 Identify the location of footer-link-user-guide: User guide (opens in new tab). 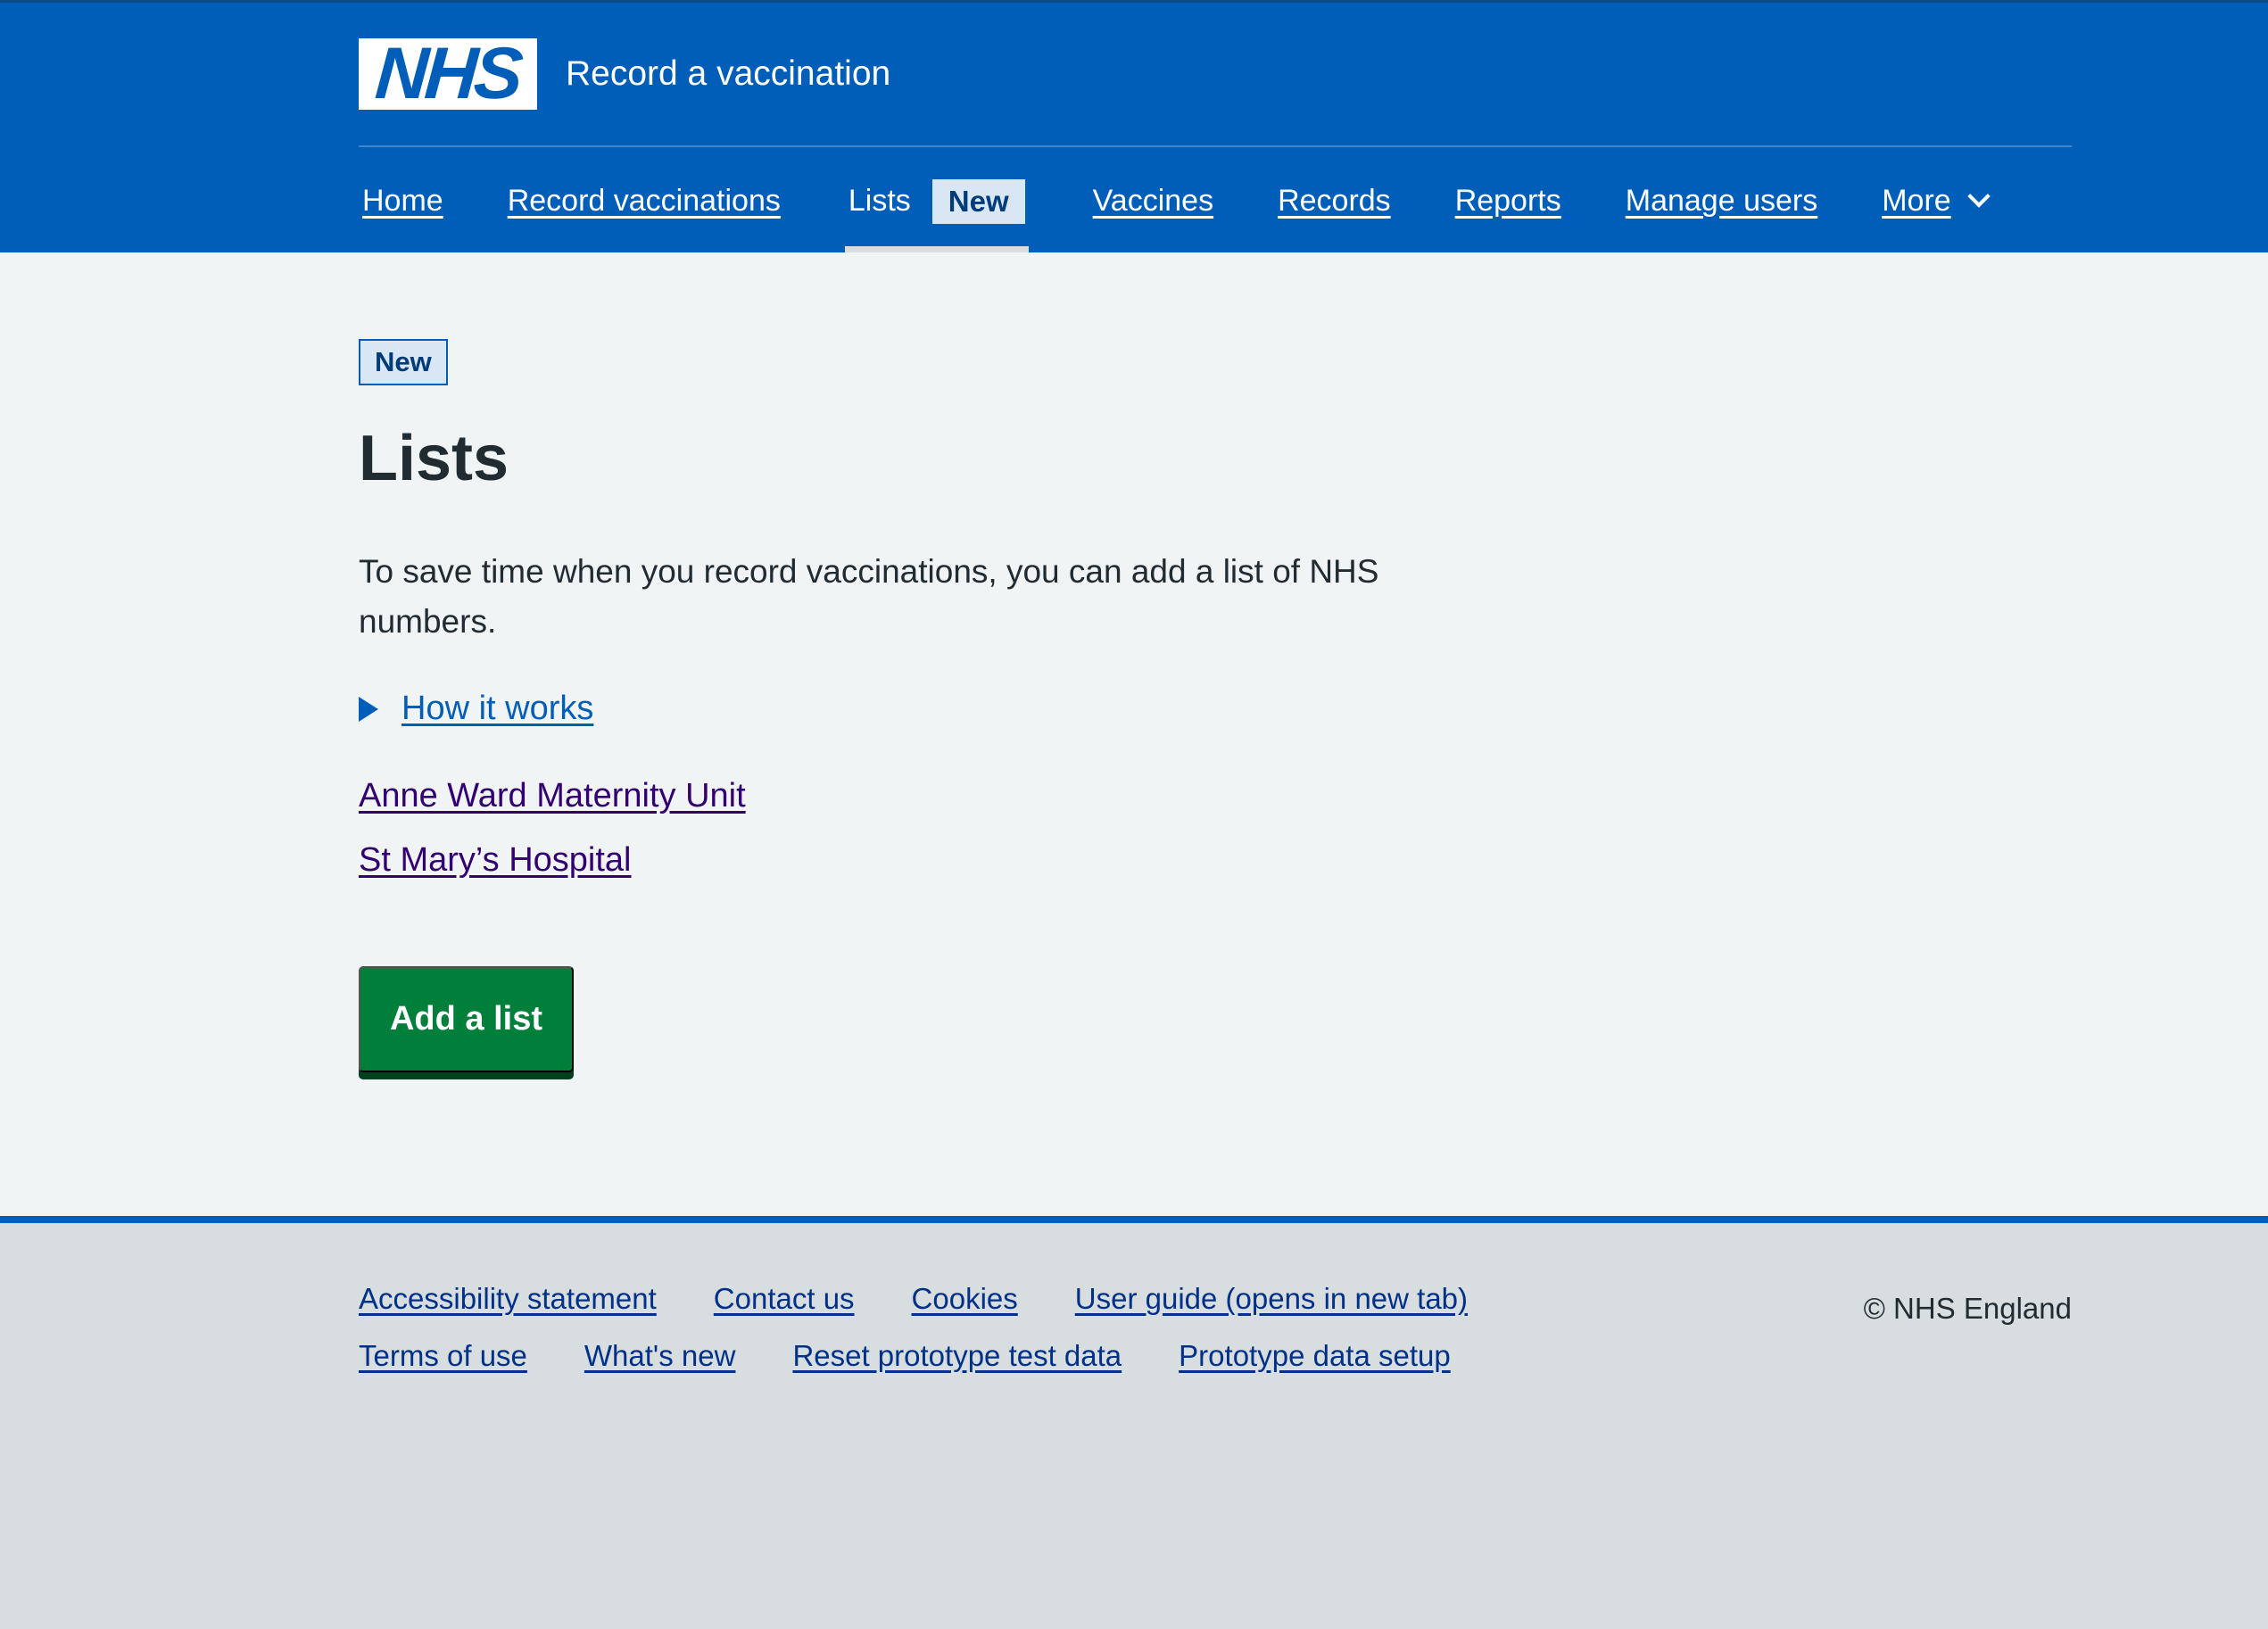
(1271, 1299).